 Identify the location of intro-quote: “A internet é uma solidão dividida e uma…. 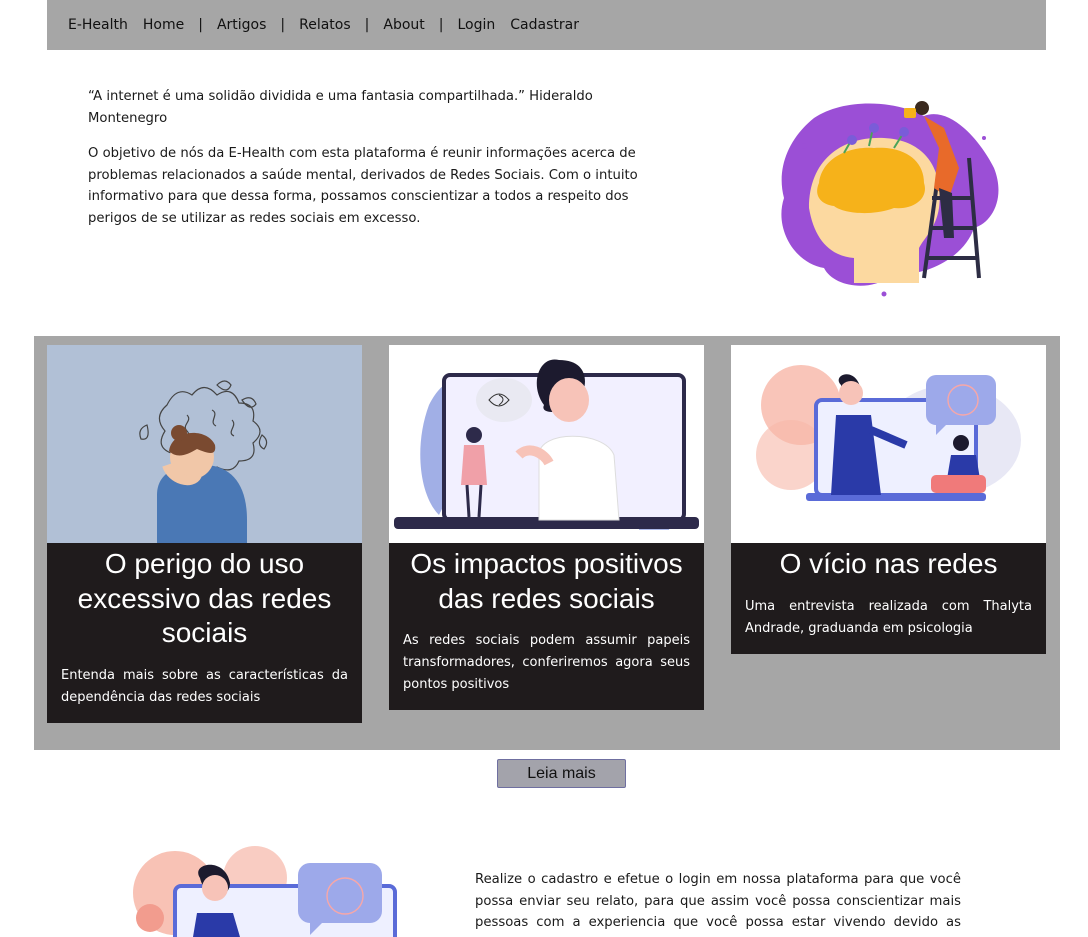
(340, 107).